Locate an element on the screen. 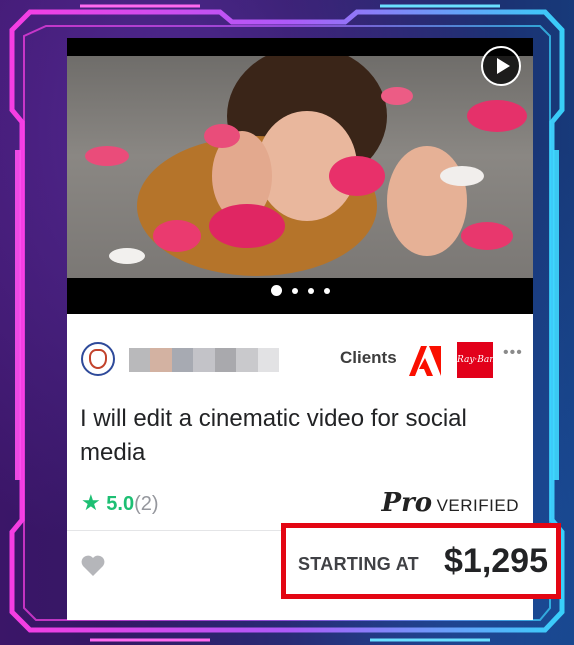 This screenshot has height=645, width=574. verified-word: VERIFIED is located at coordinates (477, 505).